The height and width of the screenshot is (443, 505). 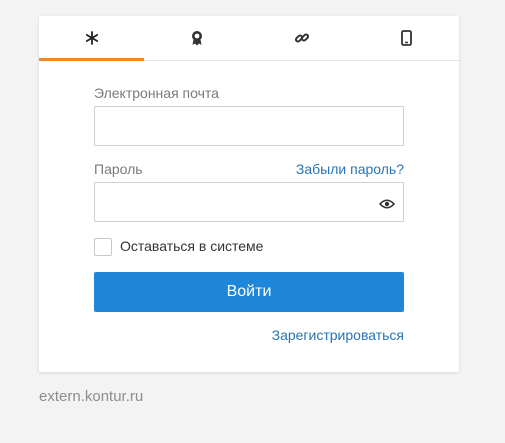 I want to click on password-field, so click(x=249, y=202).